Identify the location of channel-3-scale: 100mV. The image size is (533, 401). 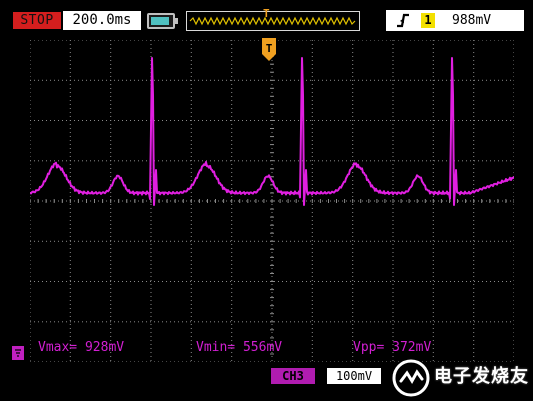
(354, 376).